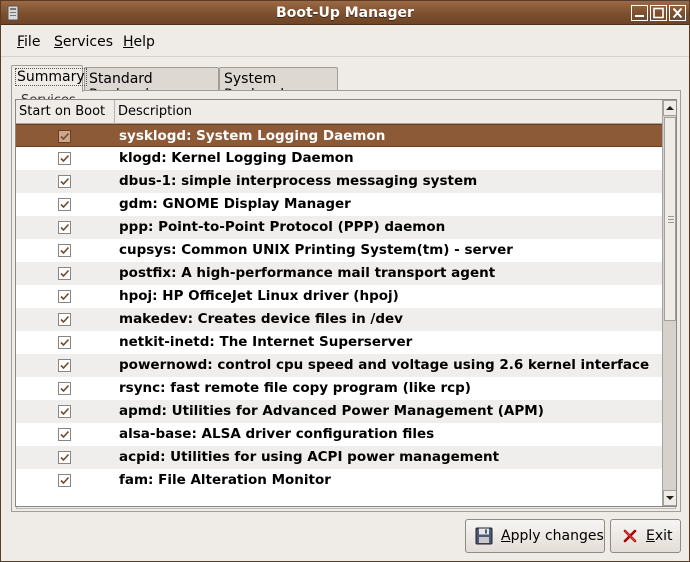  What do you see at coordinates (252, 136) in the screenshot?
I see `service-description: sysklogd: System Logging Daemon` at bounding box center [252, 136].